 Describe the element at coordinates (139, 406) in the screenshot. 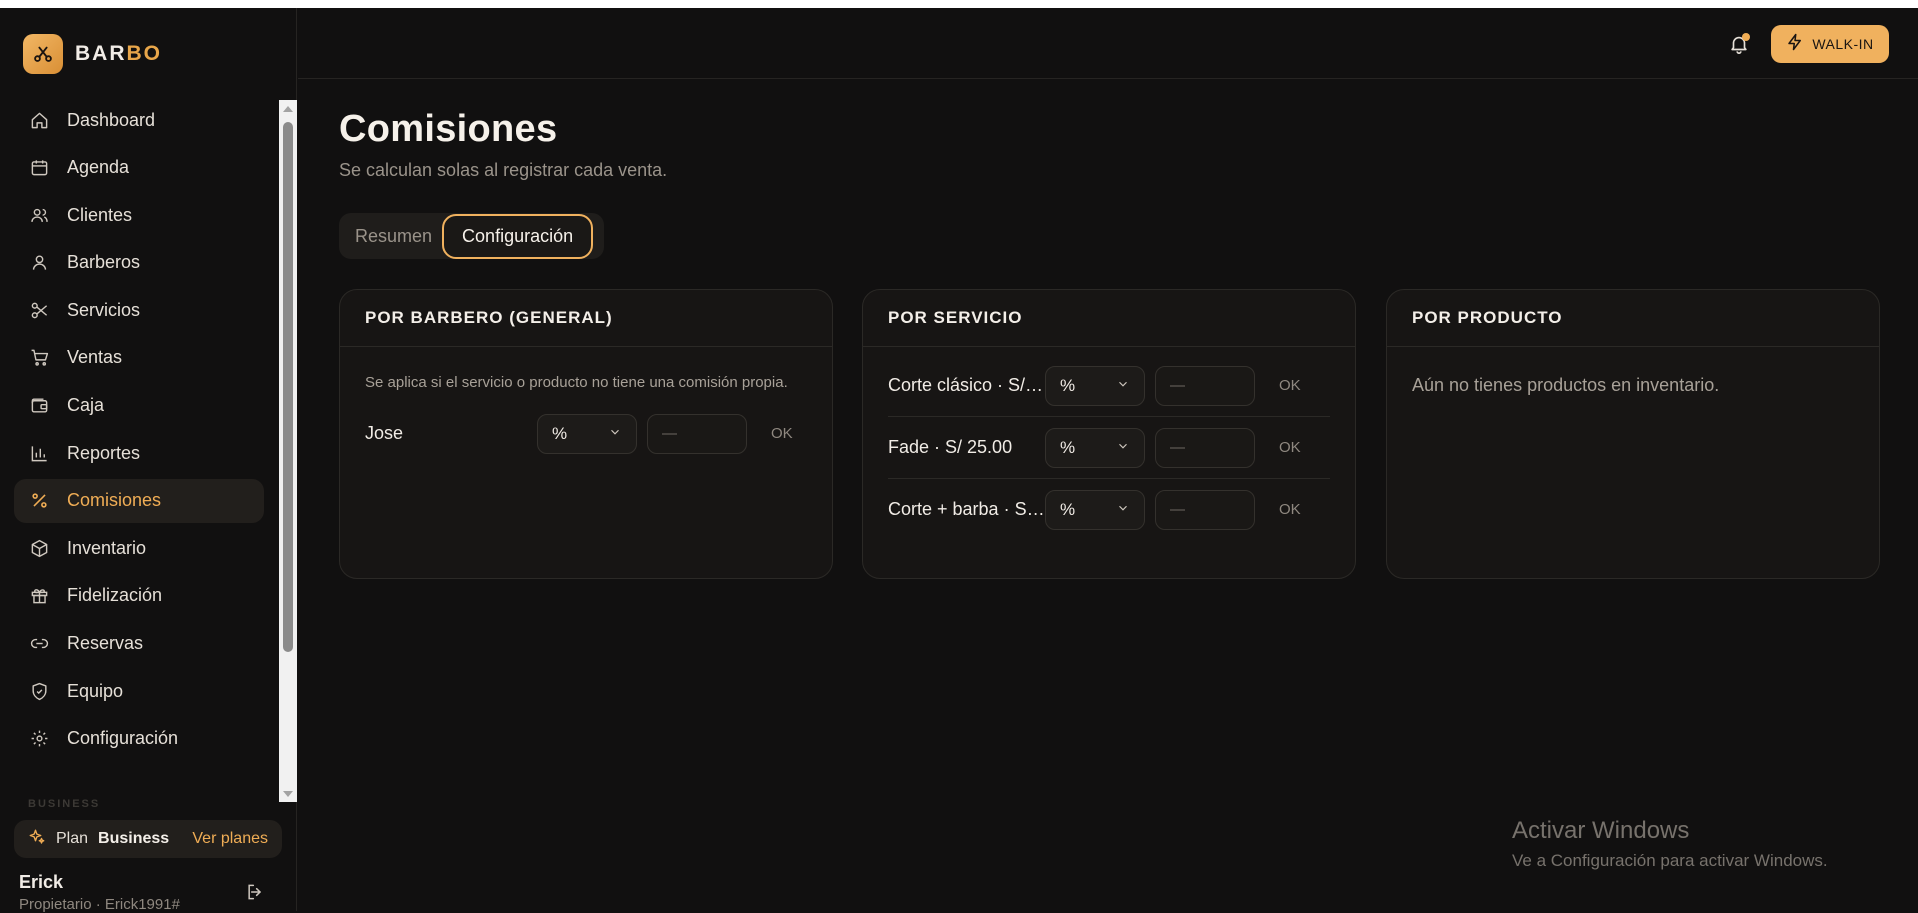

I see `sidebar-item-caja: Caja` at that location.